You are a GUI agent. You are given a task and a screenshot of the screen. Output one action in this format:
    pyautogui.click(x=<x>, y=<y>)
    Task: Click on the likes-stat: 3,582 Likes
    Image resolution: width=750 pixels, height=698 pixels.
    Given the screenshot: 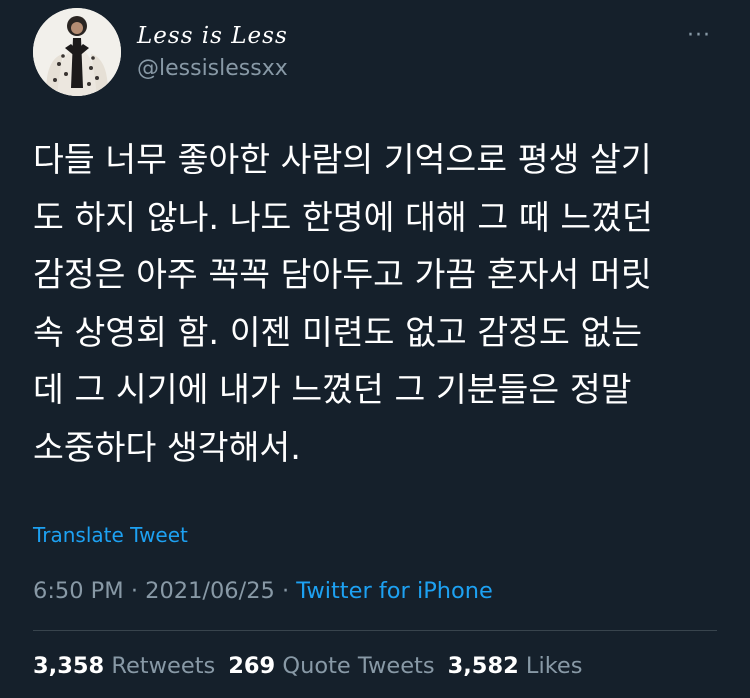 What is the action you would take?
    pyautogui.click(x=515, y=666)
    